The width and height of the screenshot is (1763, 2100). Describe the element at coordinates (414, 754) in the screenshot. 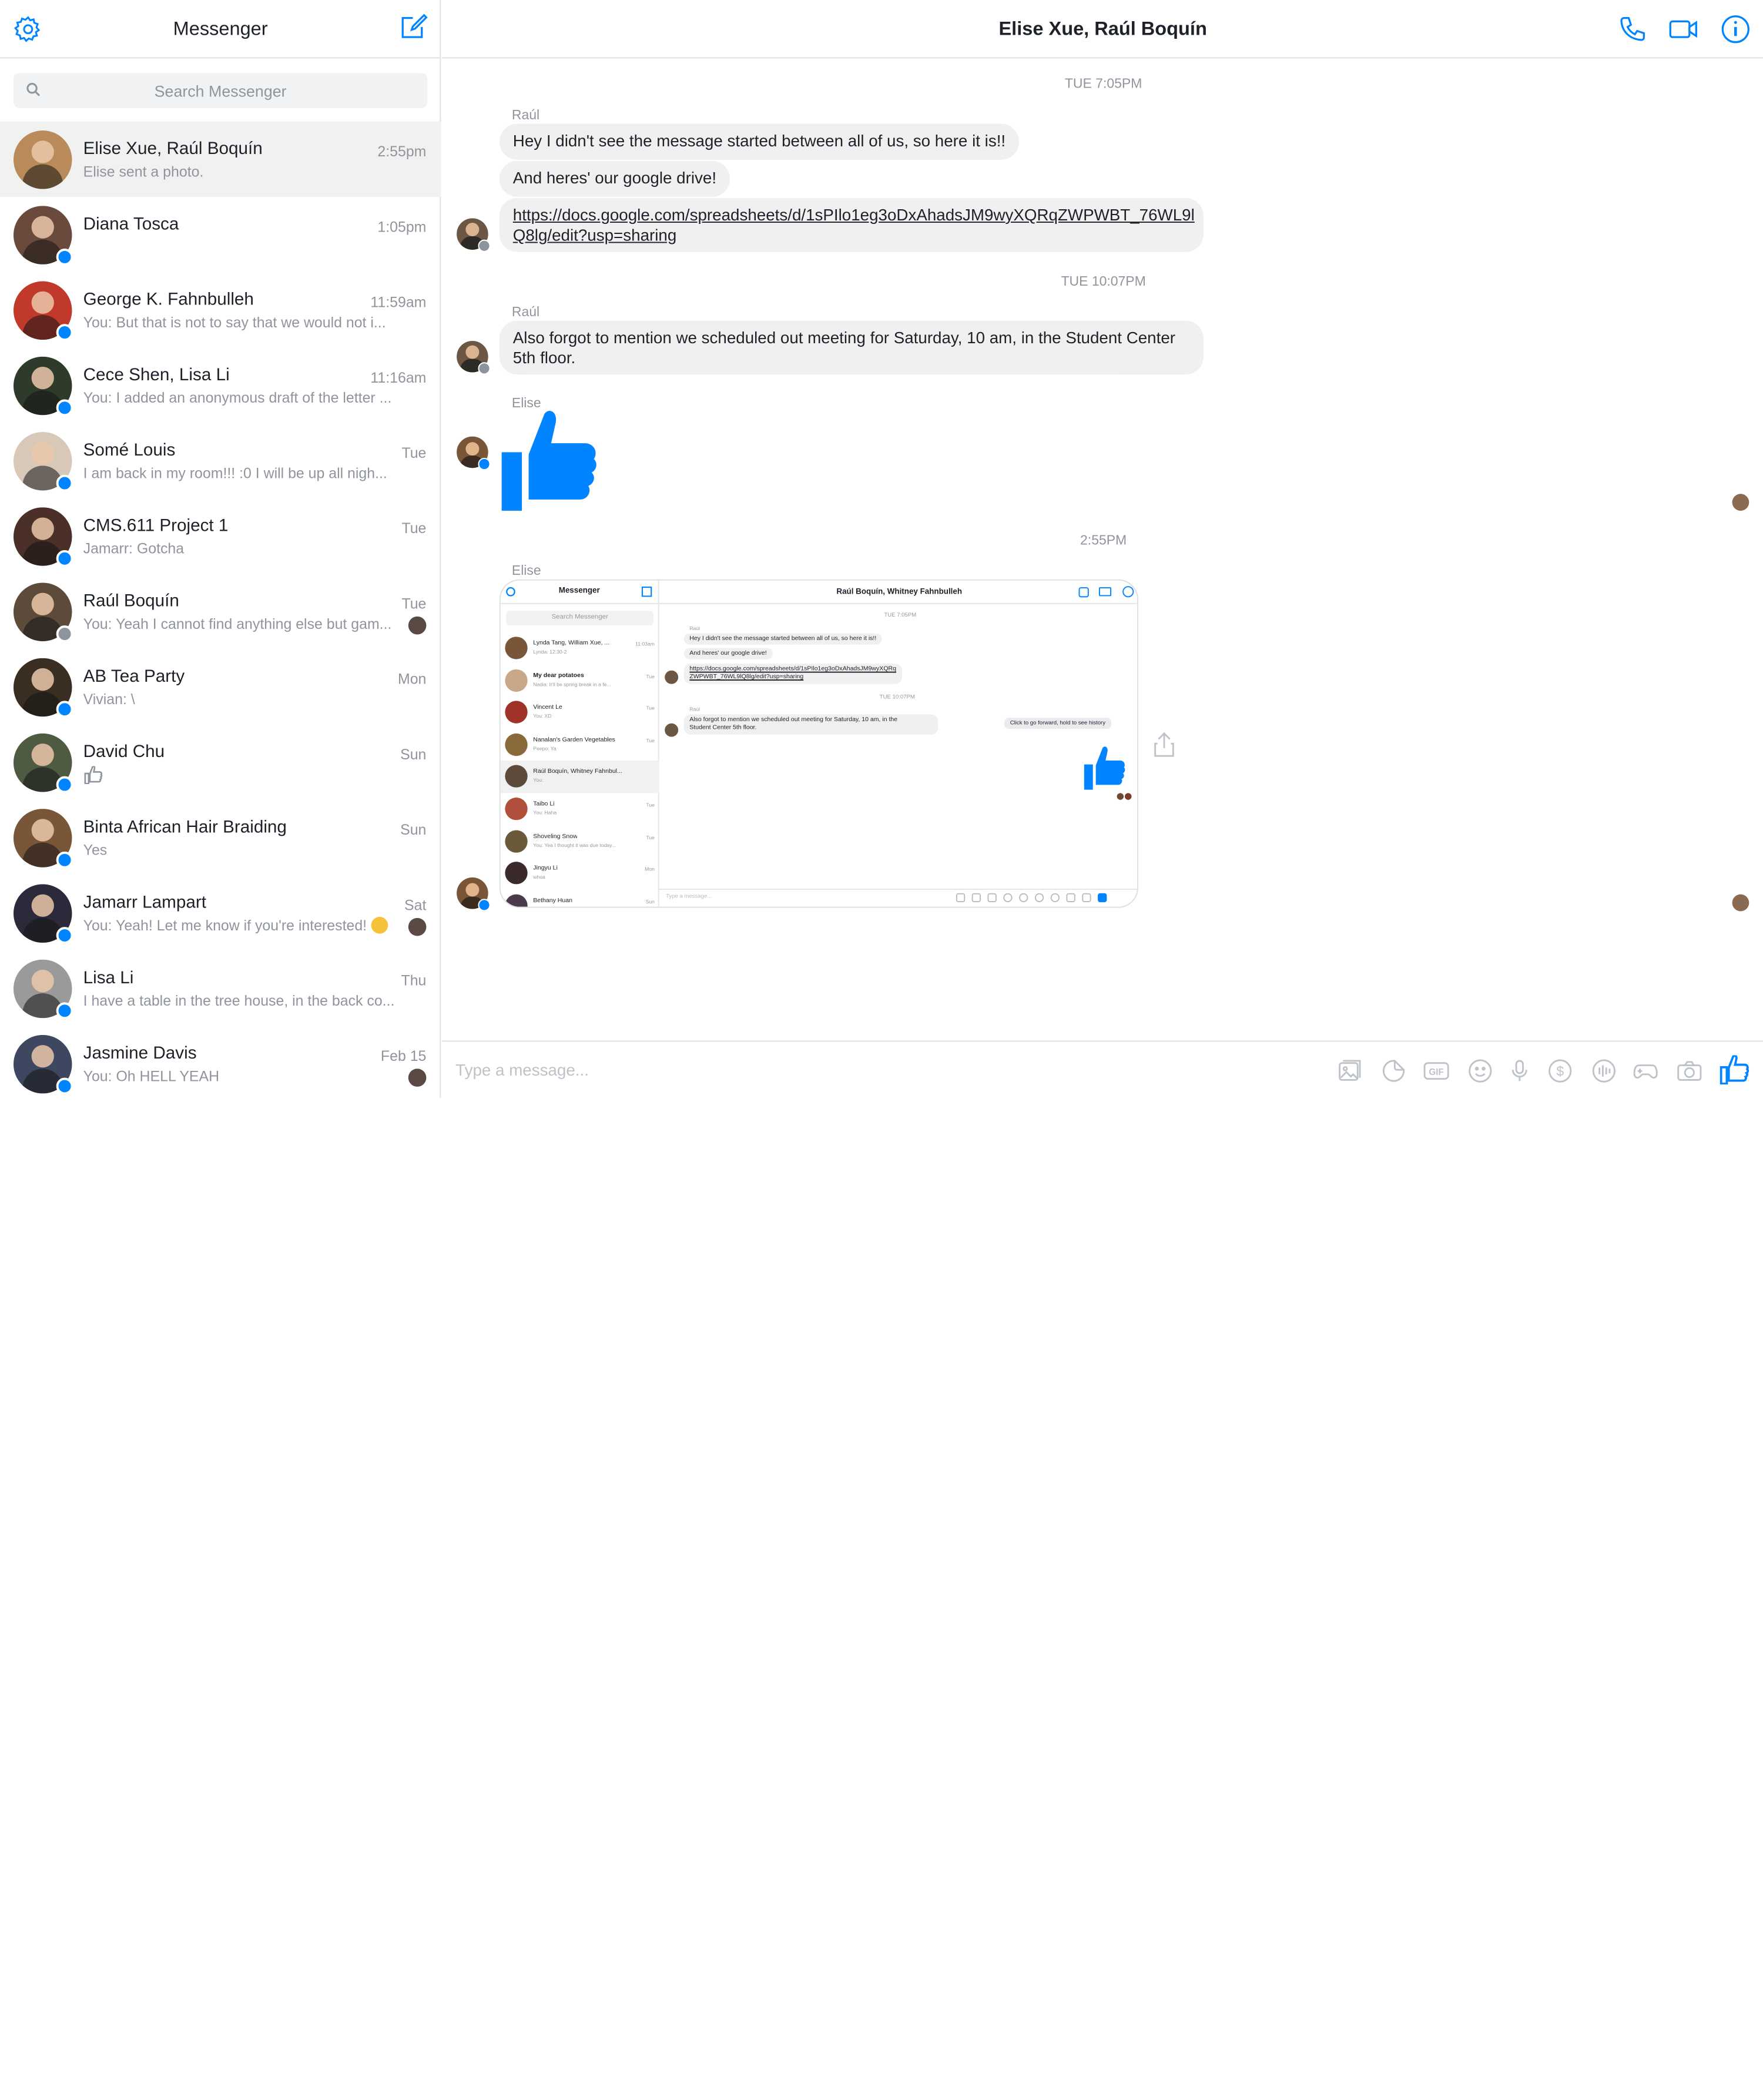

I see `conversation-time: Sun` at that location.